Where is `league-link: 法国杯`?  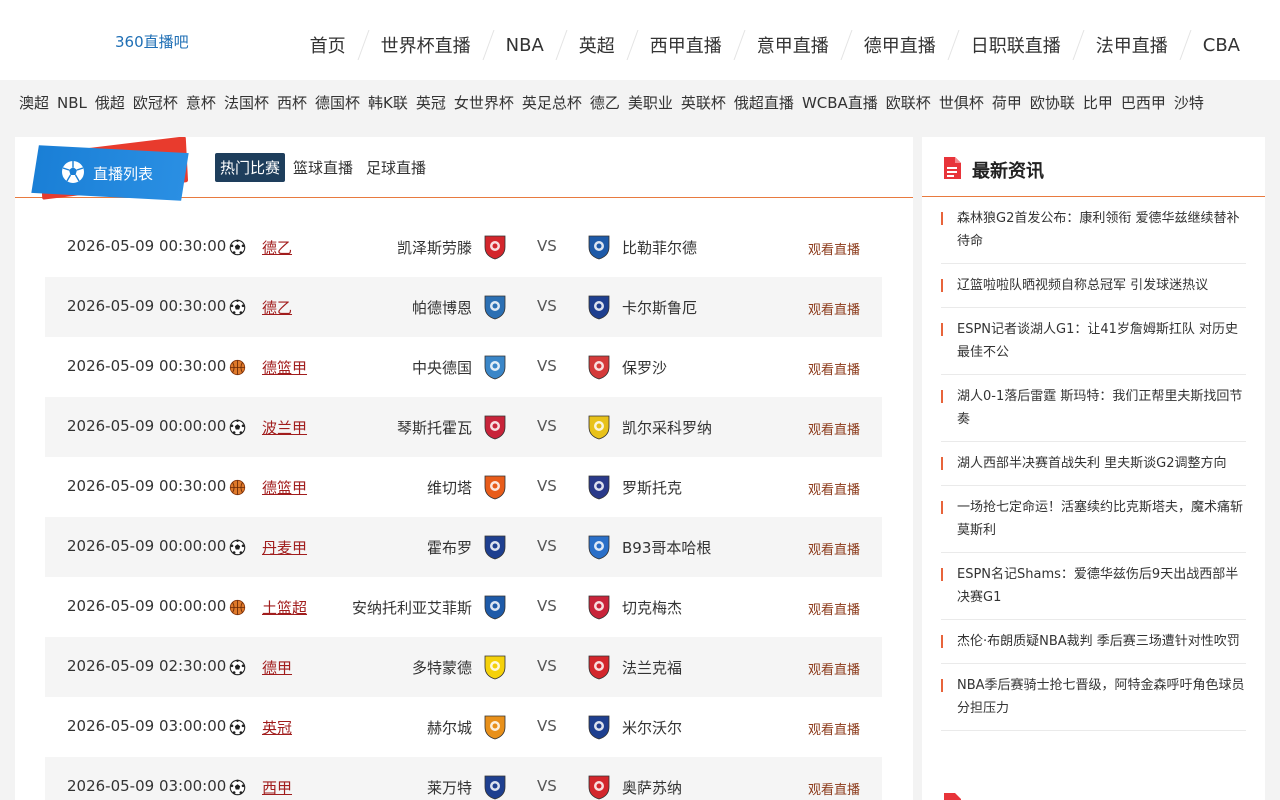
league-link: 法国杯 is located at coordinates (246, 103).